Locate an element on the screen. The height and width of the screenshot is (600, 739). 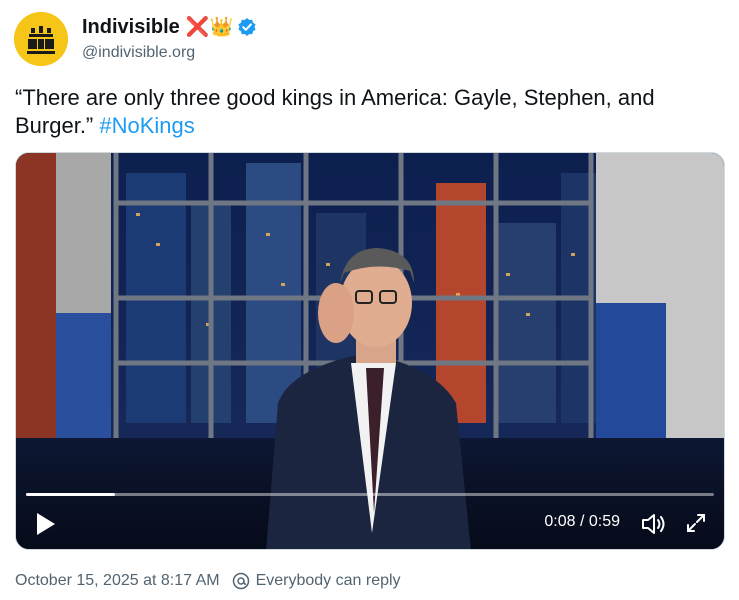
play-icon is located at coordinates (46, 524).